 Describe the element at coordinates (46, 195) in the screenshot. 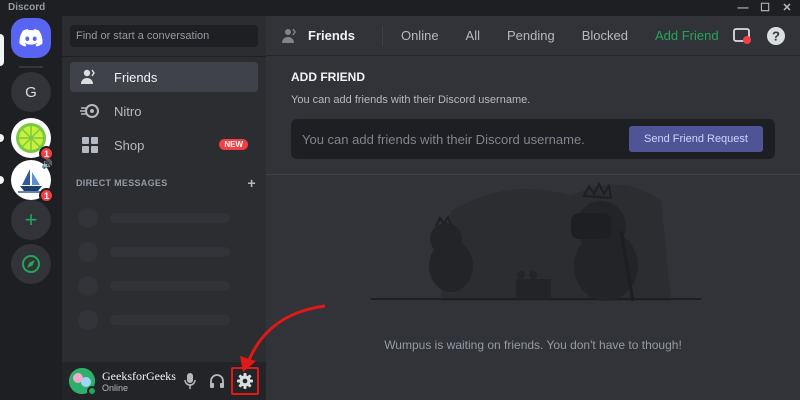

I see `unread-badge: 1` at that location.